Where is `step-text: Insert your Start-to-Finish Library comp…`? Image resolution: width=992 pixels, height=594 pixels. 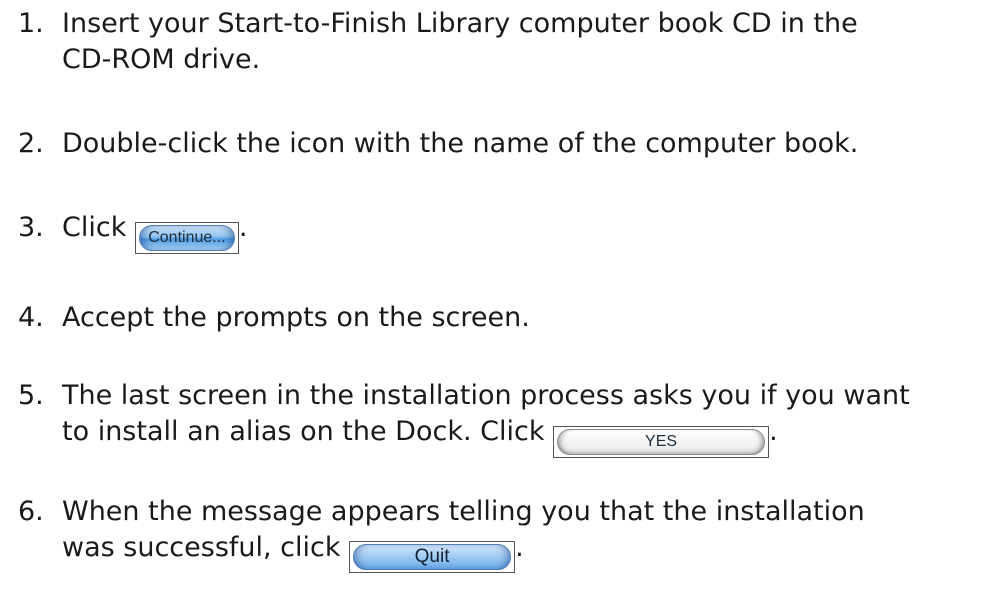 step-text: Insert your Start-to-Finish Library comp… is located at coordinates (460, 23).